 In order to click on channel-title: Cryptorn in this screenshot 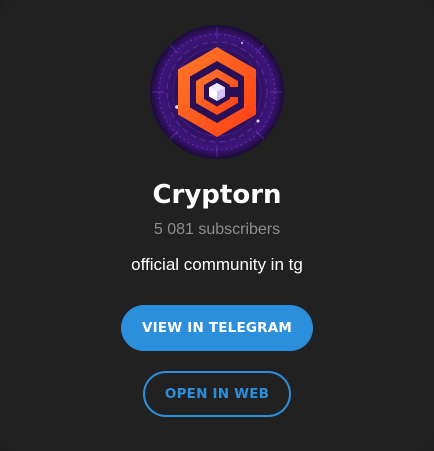, I will do `click(217, 195)`.